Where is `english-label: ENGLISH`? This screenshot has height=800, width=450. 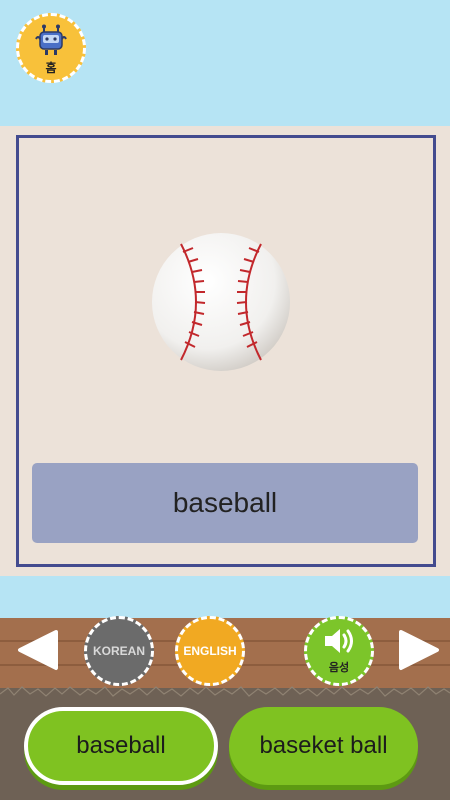 english-label: ENGLISH is located at coordinates (210, 651).